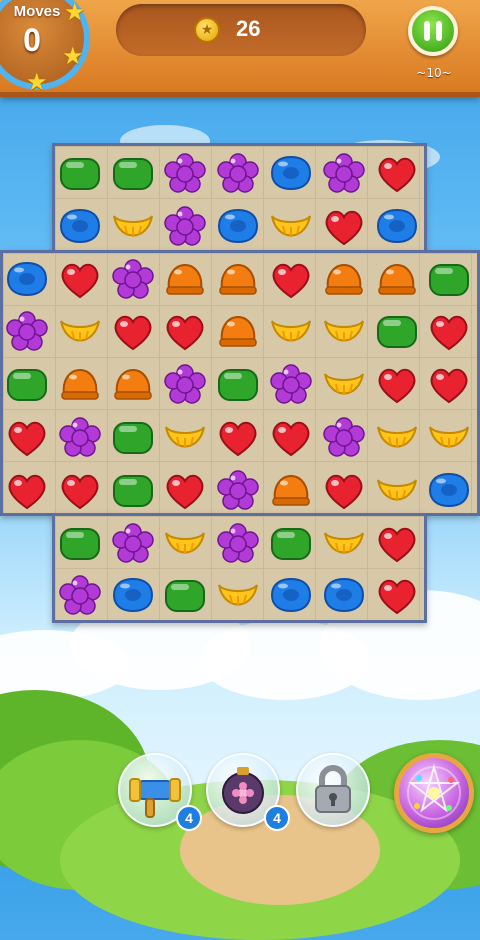 The height and width of the screenshot is (940, 480). I want to click on level-label: ~10~, so click(434, 73).